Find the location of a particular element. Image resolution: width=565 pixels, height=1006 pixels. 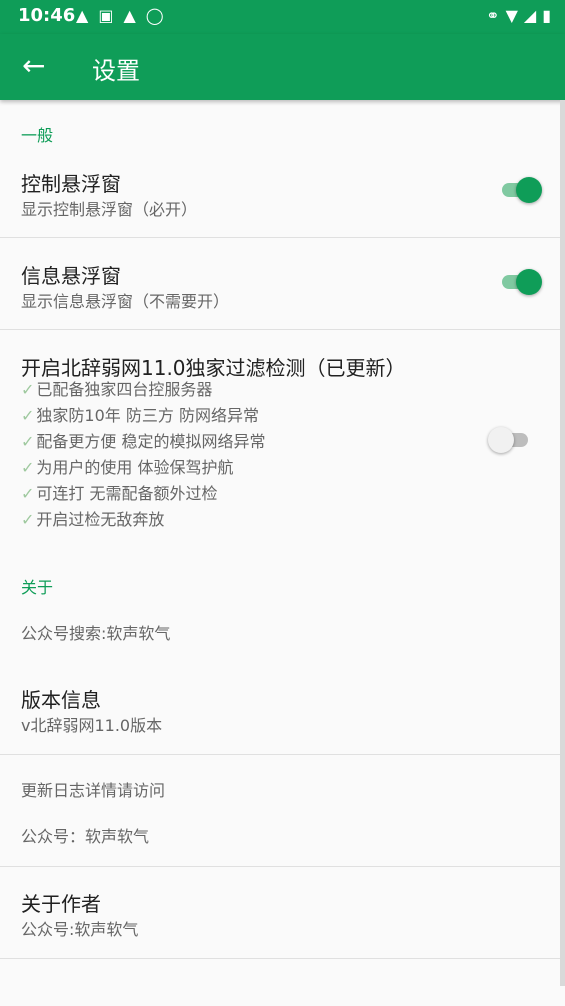

feature-line: ✓ 配备更方便 稳定的模拟网络异常 is located at coordinates (143, 441).